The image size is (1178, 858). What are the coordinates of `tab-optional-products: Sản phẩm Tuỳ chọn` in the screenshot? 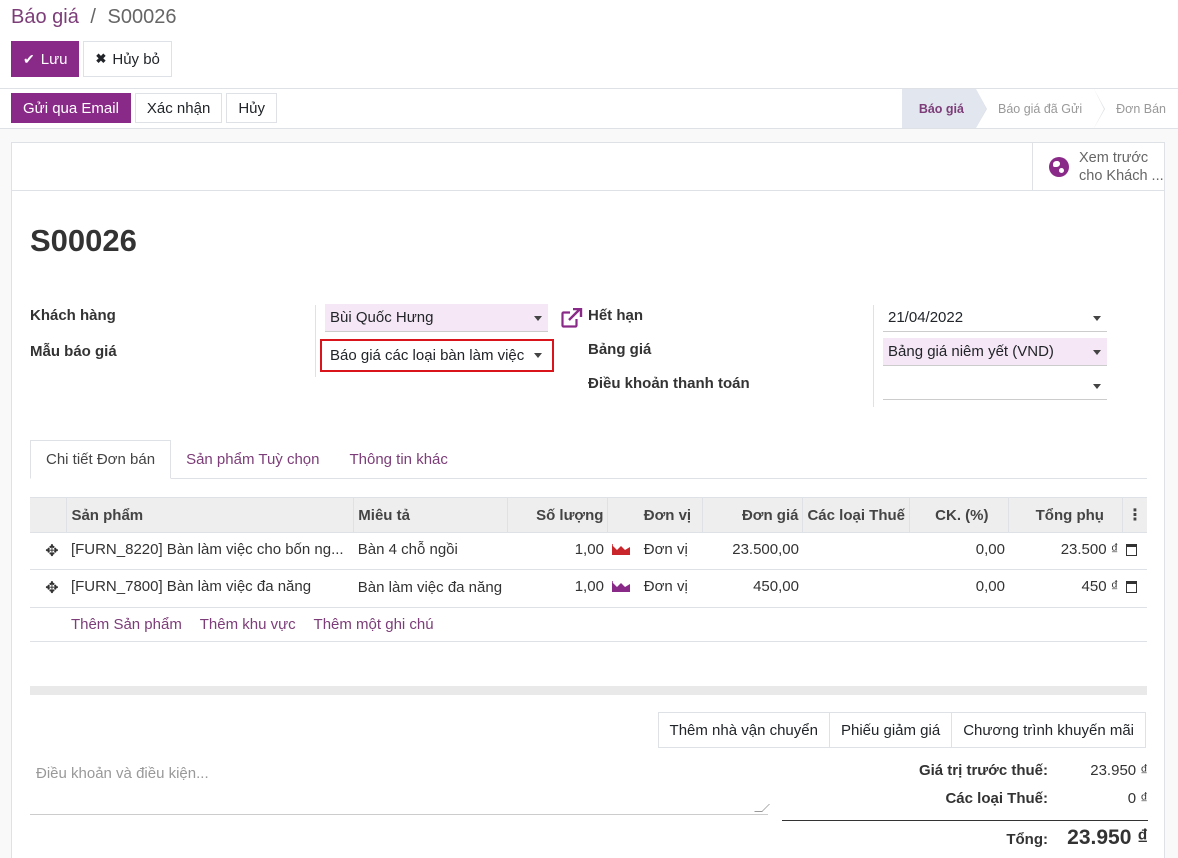 It's located at (252, 459).